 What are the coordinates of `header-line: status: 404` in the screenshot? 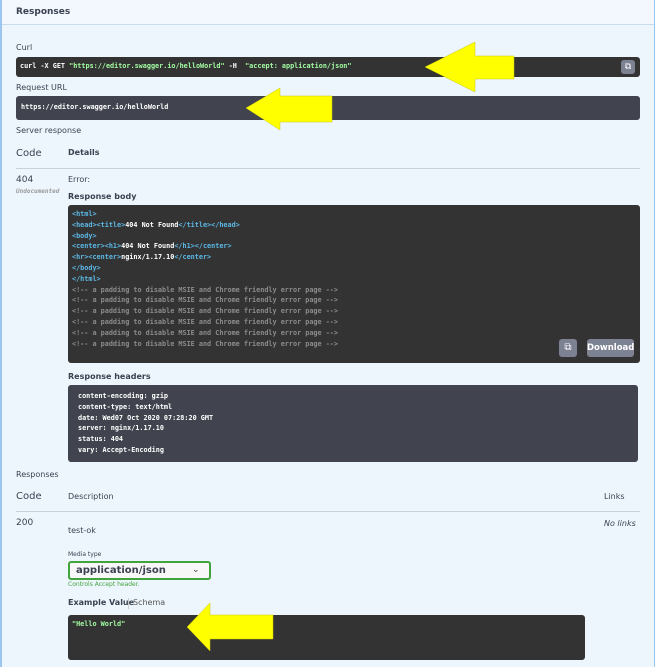 It's located at (101, 439).